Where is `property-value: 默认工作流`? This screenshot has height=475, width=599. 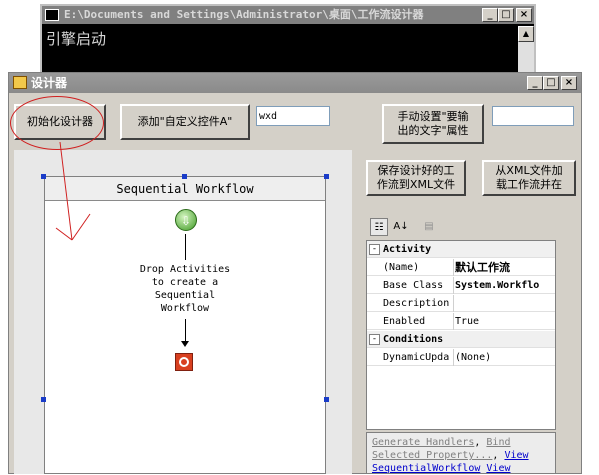
property-value: 默认工作流 is located at coordinates (505, 267).